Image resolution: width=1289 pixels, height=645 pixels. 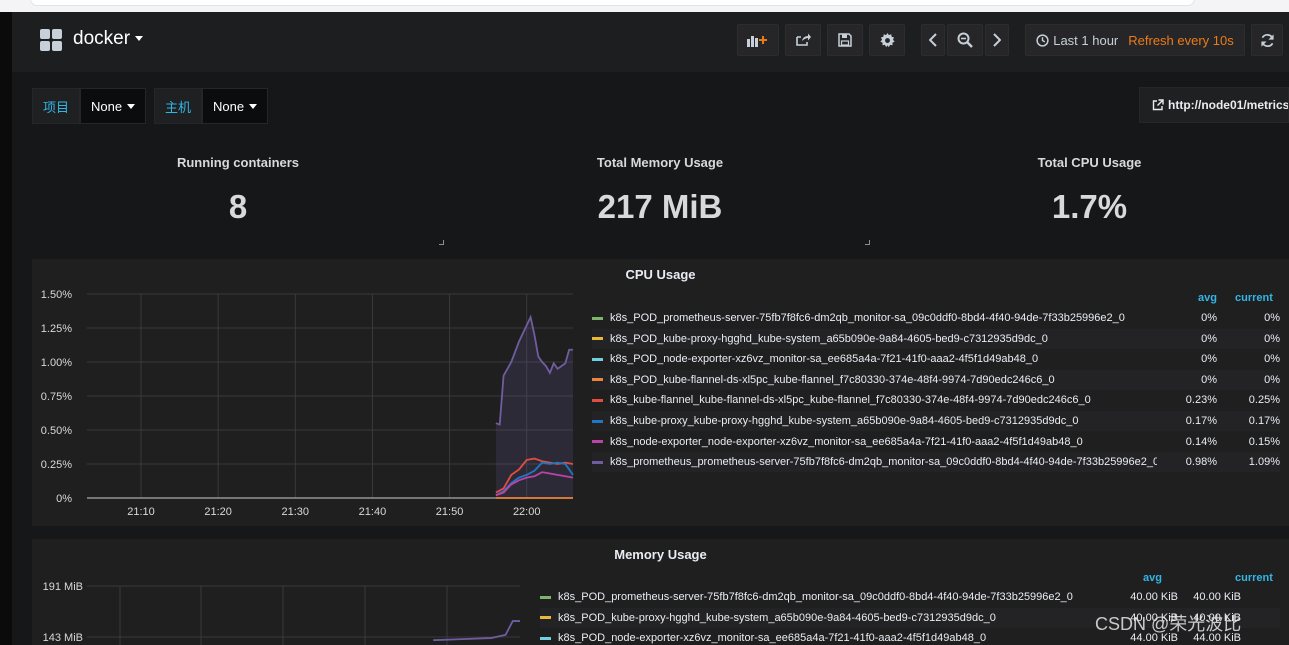 I want to click on y-tick-label: 0.25%, so click(x=56, y=465).